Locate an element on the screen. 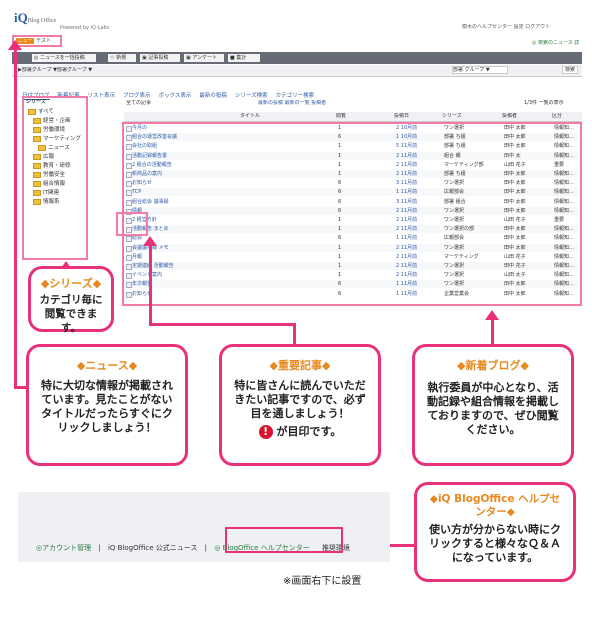  col-author: 投稿者 is located at coordinates (509, 116).